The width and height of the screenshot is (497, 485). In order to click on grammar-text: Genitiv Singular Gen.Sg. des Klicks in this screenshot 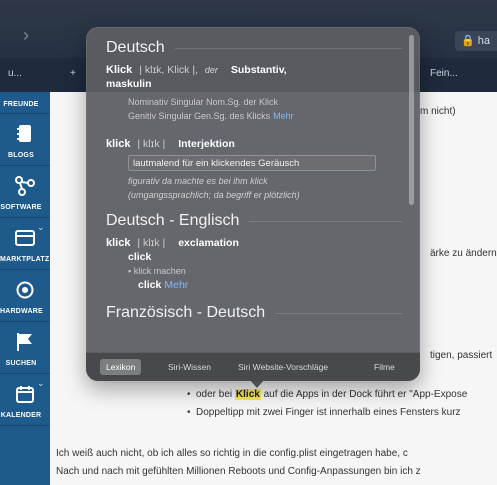, I will do `click(199, 116)`.